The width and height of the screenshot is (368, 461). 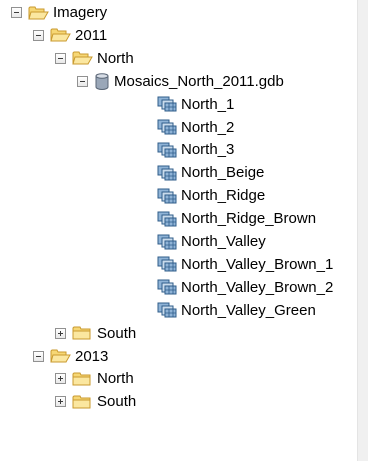 I want to click on tree-node-label: North_2, so click(x=208, y=127).